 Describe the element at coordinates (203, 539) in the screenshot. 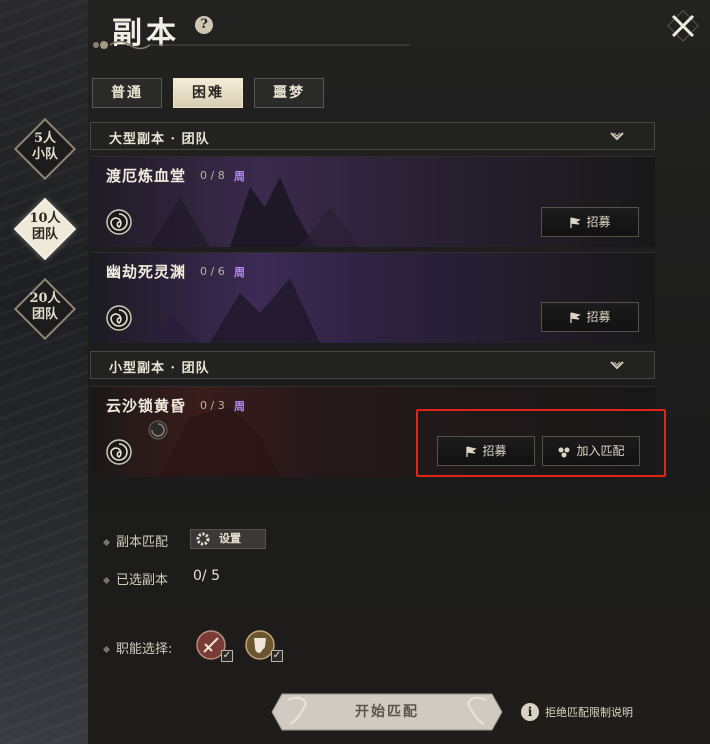

I see `gear-icon` at that location.